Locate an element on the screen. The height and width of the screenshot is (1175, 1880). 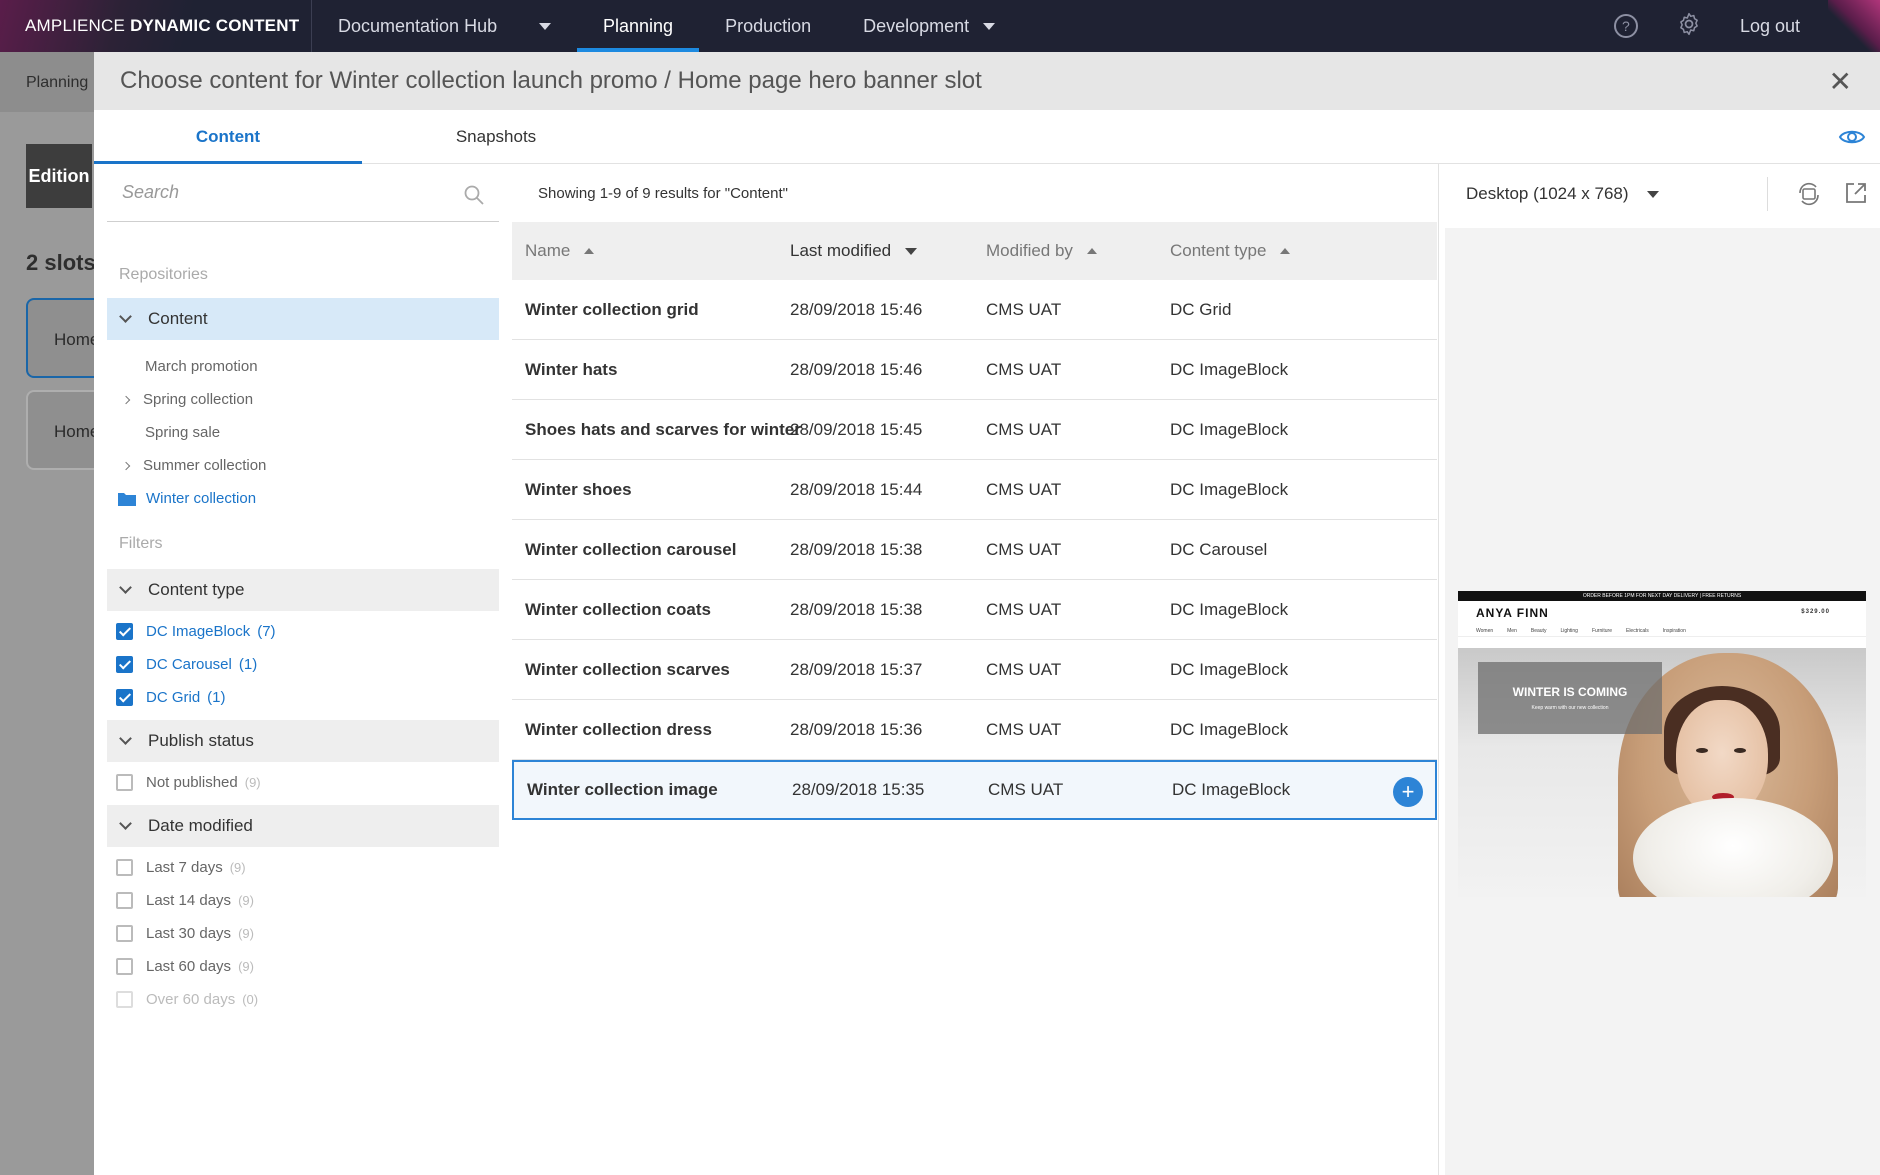
logout-link: Log out is located at coordinates (1770, 26).